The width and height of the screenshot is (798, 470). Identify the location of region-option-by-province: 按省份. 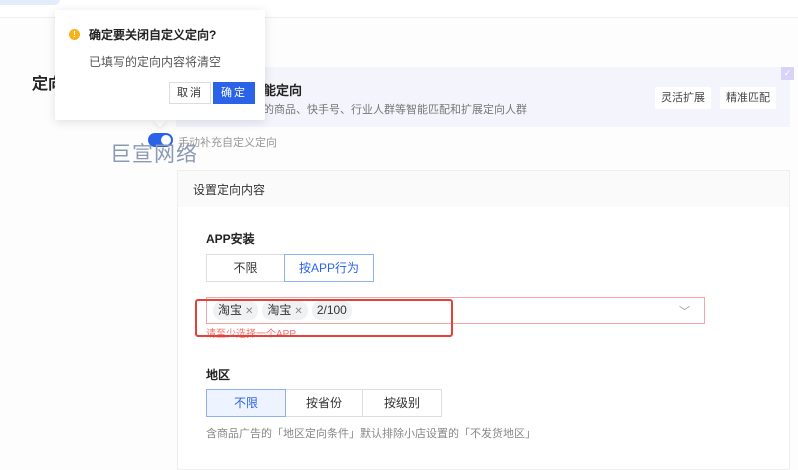
(324, 403).